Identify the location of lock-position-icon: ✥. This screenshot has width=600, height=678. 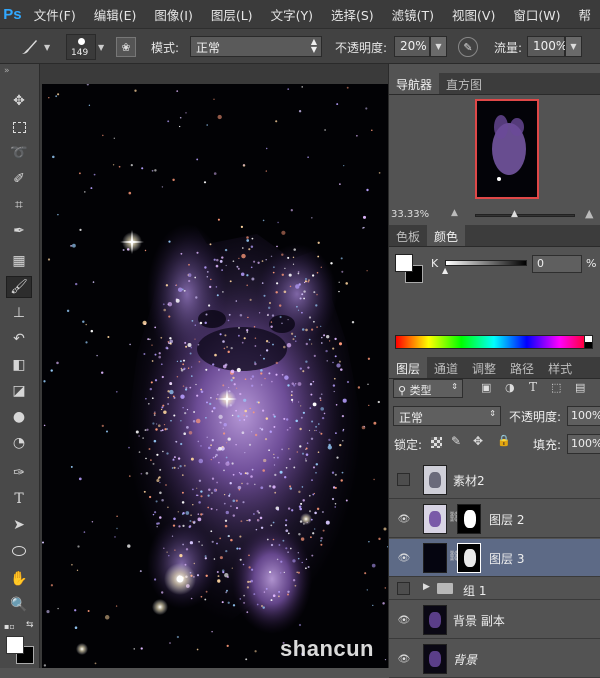
(478, 441).